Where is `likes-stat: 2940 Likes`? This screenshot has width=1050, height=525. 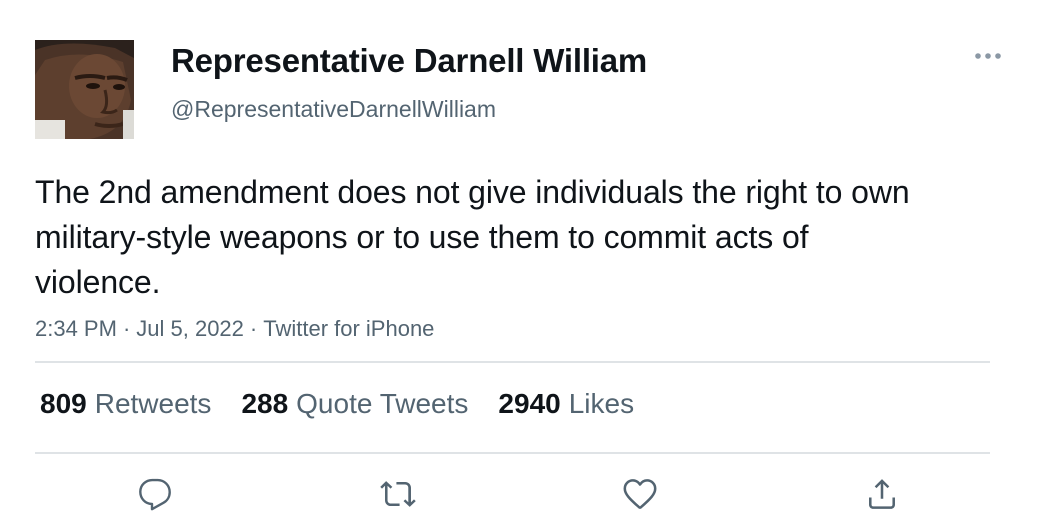
likes-stat: 2940 Likes is located at coordinates (566, 404).